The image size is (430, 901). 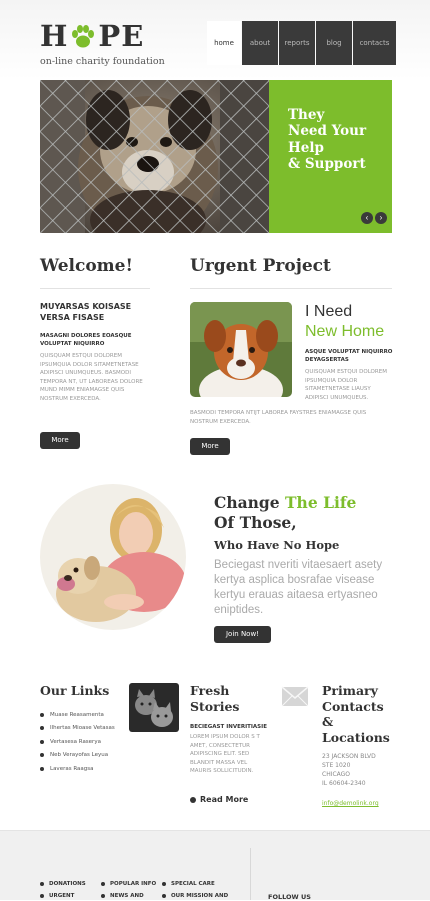 What do you see at coordinates (255, 523) in the screenshot?
I see `change-heading-line2: Of Those,` at bounding box center [255, 523].